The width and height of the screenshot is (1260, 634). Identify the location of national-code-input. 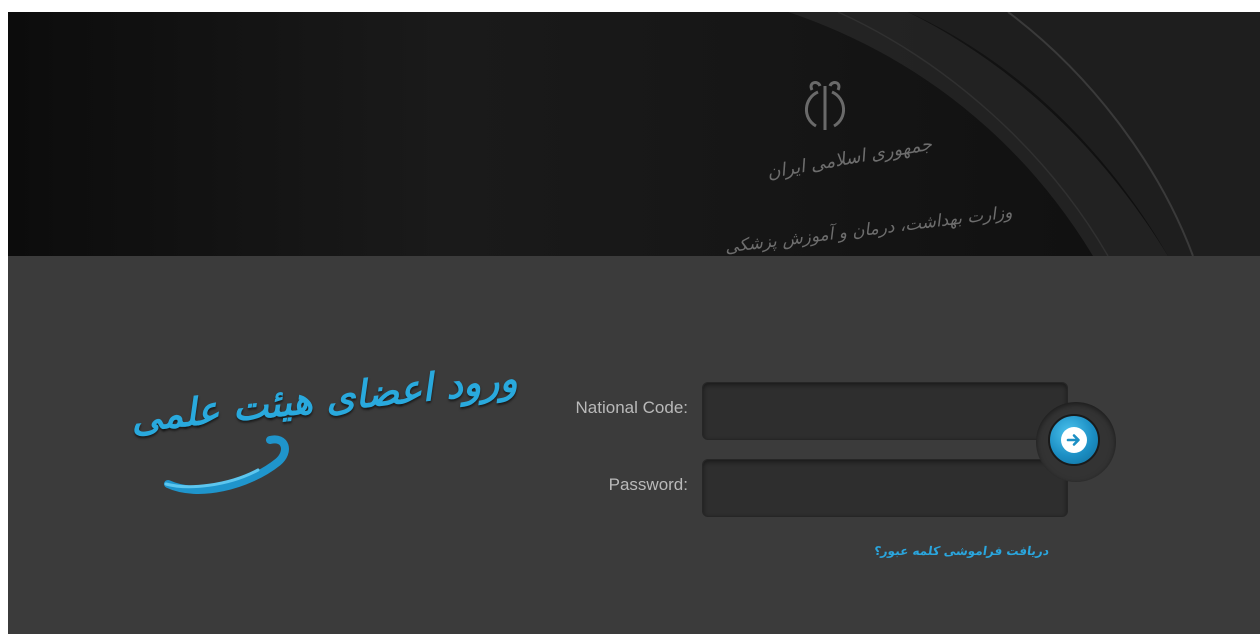
(885, 411).